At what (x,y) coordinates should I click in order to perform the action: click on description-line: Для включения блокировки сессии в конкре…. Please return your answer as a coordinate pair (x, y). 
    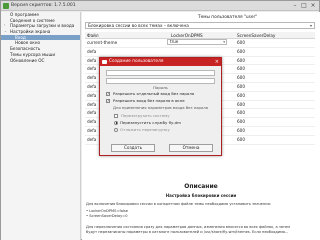
    Looking at the image, I should click on (178, 204).